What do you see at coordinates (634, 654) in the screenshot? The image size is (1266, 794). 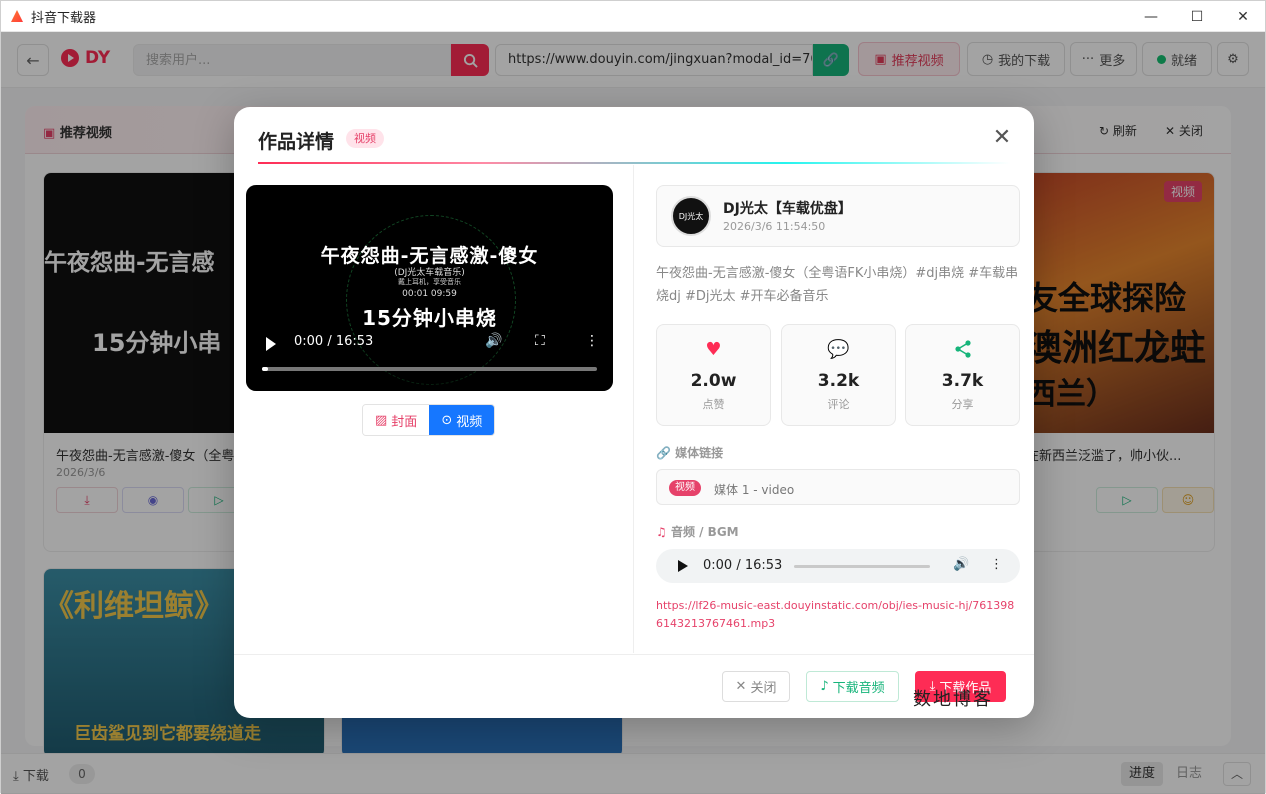 I see `footer-divider` at bounding box center [634, 654].